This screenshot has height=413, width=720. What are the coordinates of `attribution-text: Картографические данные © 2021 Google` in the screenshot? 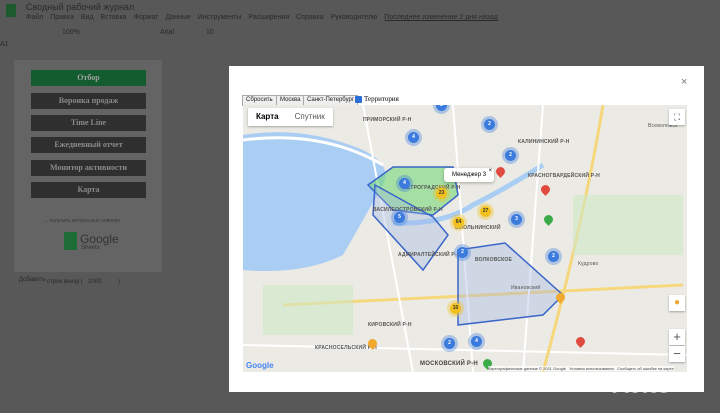 It's located at (527, 368).